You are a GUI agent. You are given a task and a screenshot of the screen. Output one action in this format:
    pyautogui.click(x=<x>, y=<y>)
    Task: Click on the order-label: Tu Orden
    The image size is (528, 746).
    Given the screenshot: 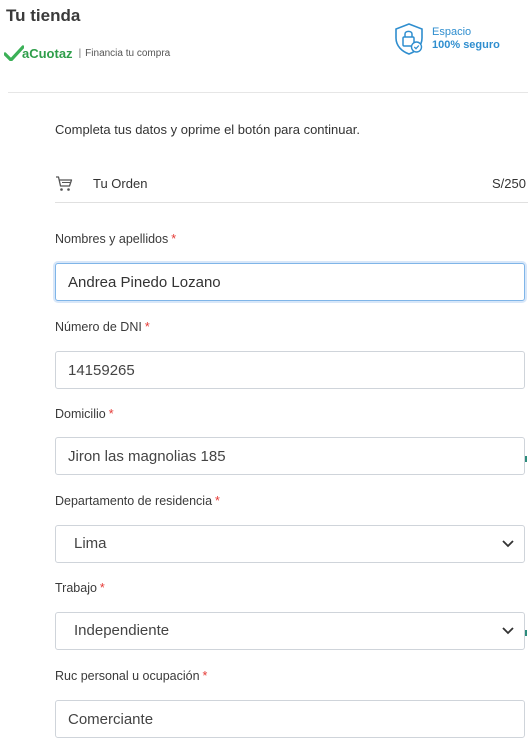 What is the action you would take?
    pyautogui.click(x=120, y=183)
    